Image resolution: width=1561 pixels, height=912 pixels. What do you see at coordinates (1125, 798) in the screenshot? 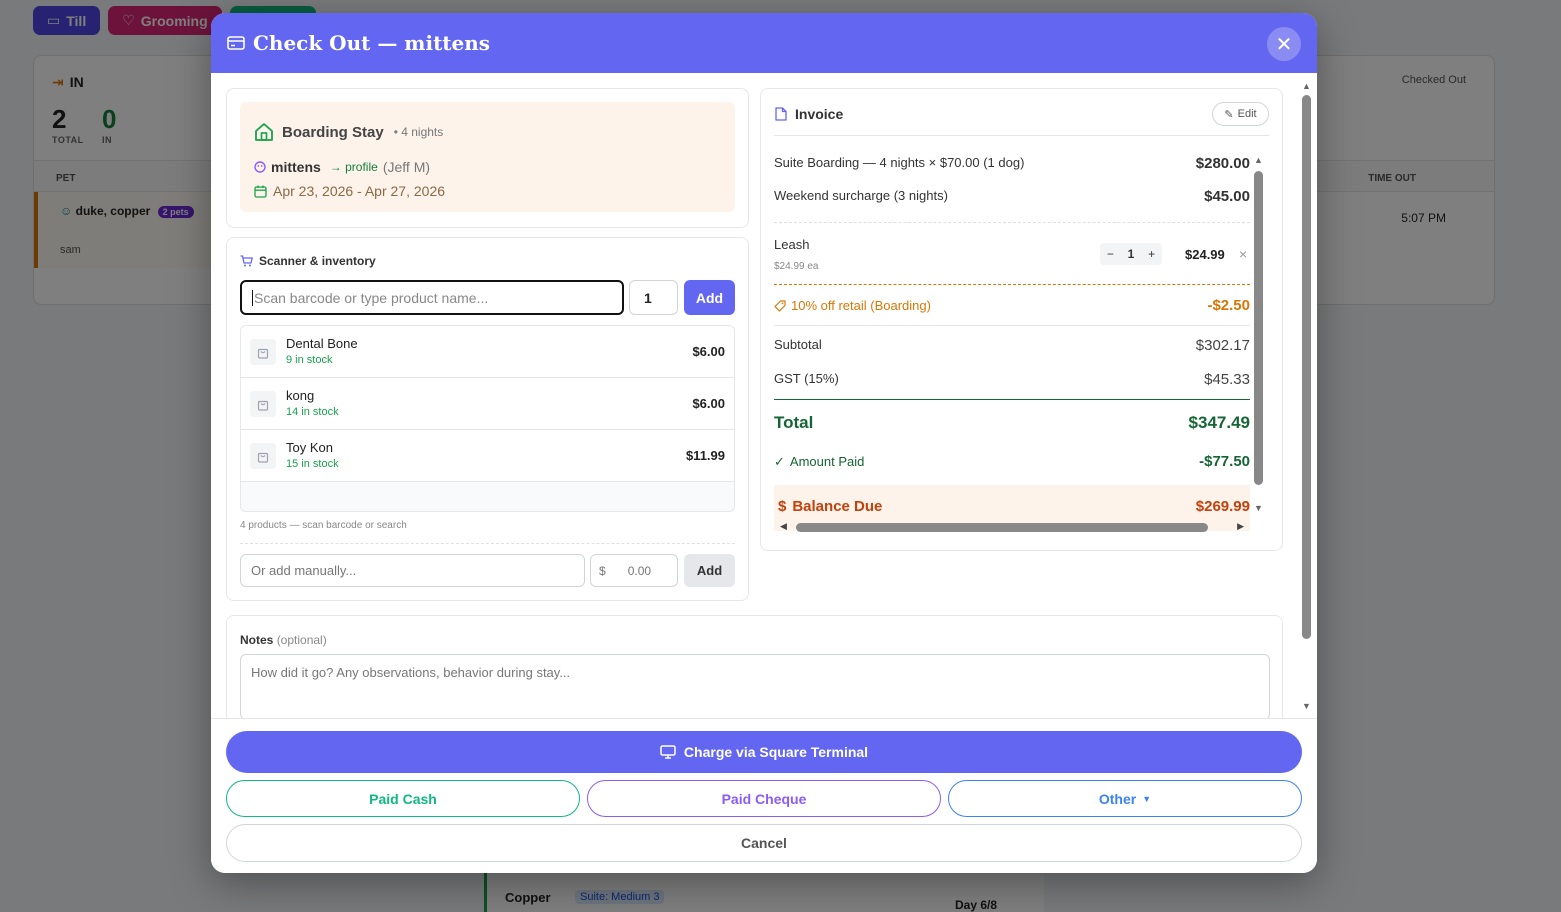
I see `other-payment-button: Other ▼` at bounding box center [1125, 798].